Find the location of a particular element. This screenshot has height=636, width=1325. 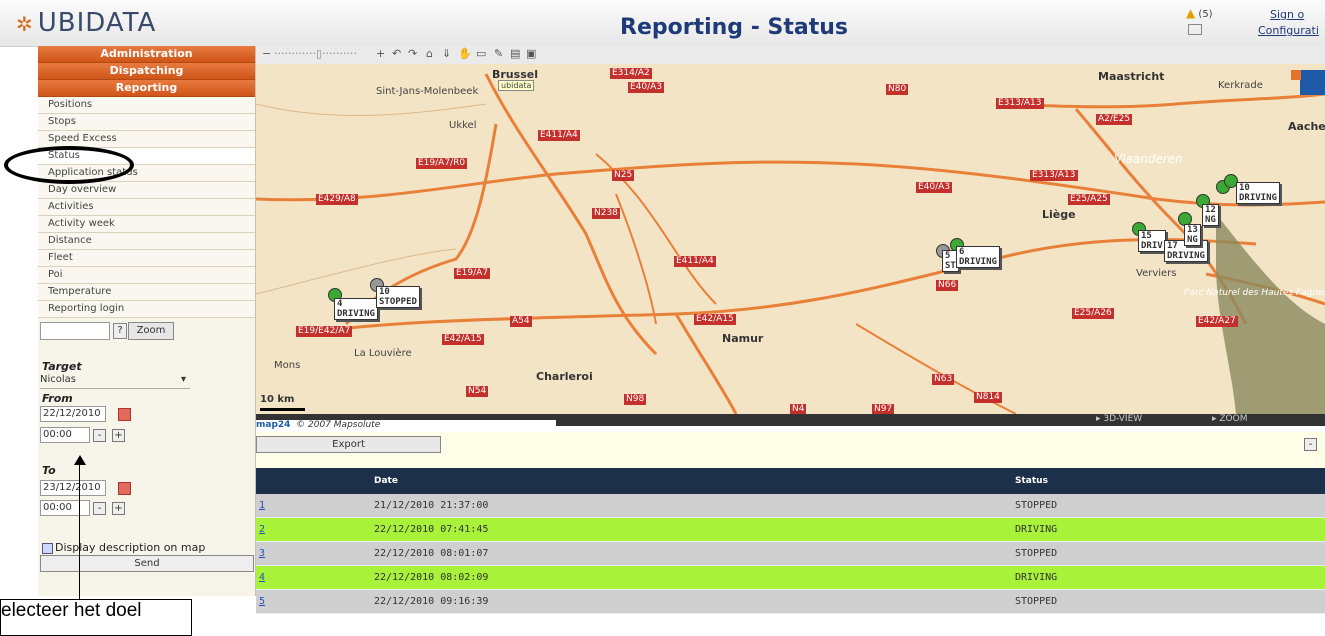

mail-icon is located at coordinates (1195, 29).